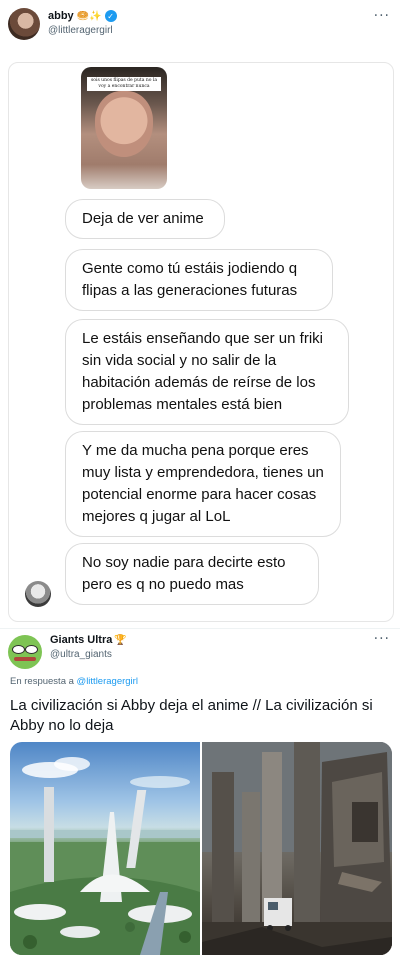 The width and height of the screenshot is (400, 963). What do you see at coordinates (124, 124) in the screenshot?
I see `photo-face` at bounding box center [124, 124].